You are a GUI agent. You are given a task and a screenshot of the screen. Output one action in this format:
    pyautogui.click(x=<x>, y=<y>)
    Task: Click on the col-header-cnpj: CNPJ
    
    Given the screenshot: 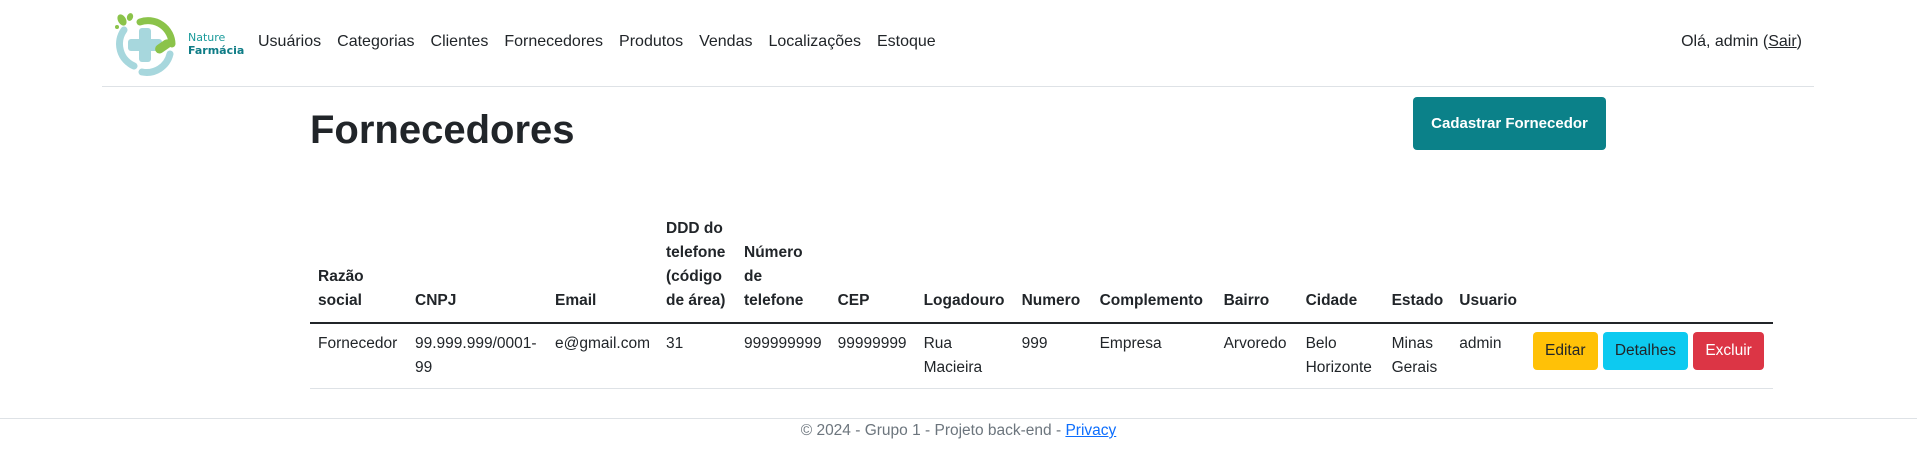 What is the action you would take?
    pyautogui.click(x=477, y=267)
    